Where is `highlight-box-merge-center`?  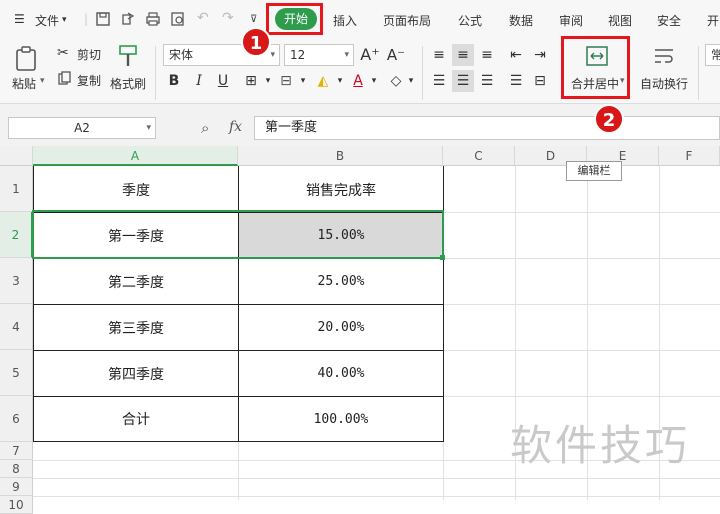 highlight-box-merge-center is located at coordinates (595, 67).